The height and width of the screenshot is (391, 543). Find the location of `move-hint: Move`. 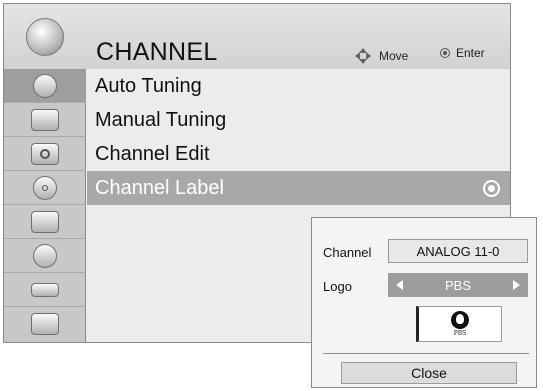

move-hint: Move is located at coordinates (380, 56).